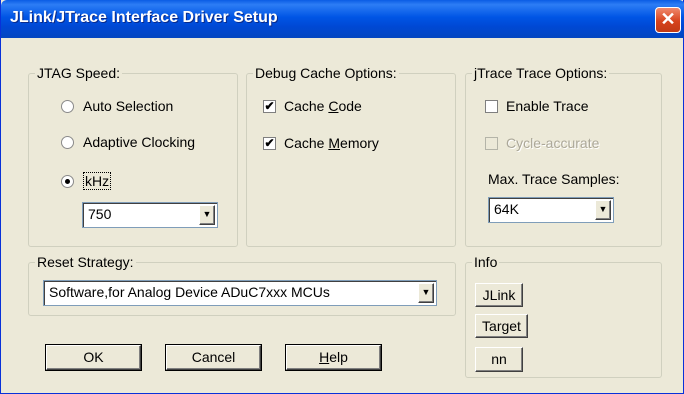 This screenshot has width=684, height=394. I want to click on enable-trace-label: Enable Trace, so click(547, 106).